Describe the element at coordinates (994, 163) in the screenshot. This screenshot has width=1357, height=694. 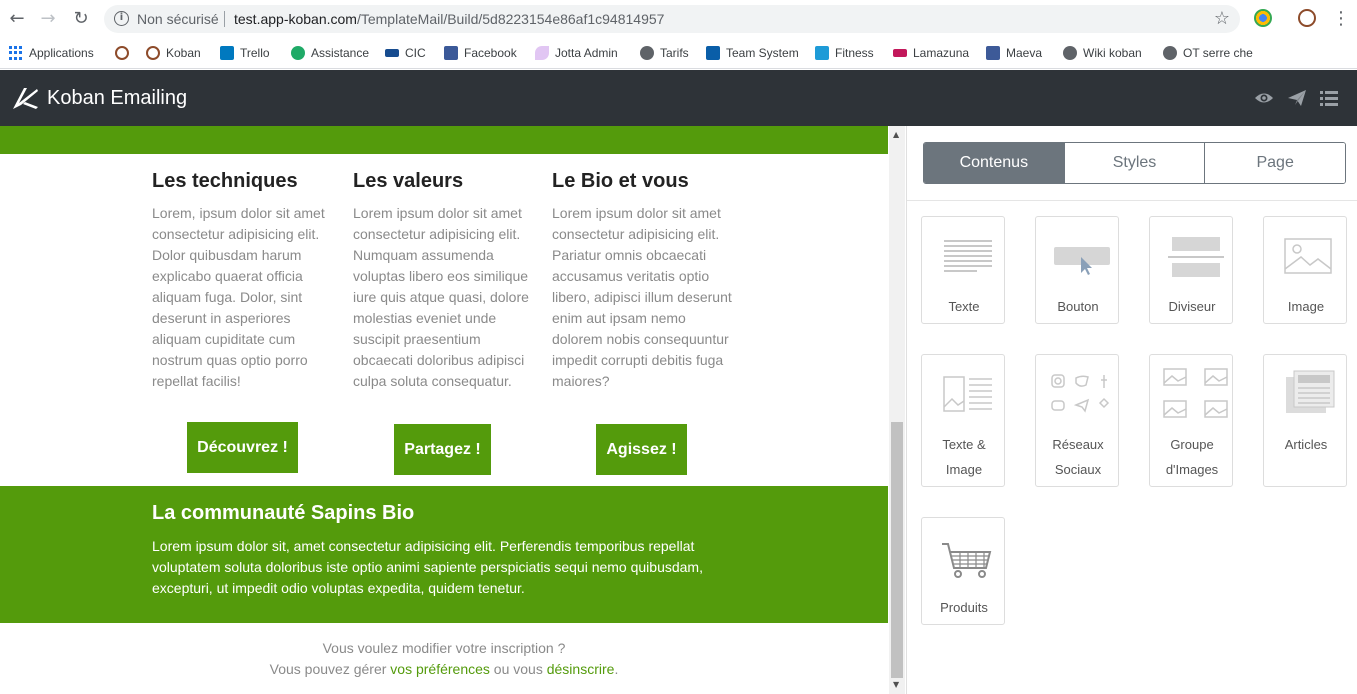
I see `tab-contenus: Contenus` at that location.